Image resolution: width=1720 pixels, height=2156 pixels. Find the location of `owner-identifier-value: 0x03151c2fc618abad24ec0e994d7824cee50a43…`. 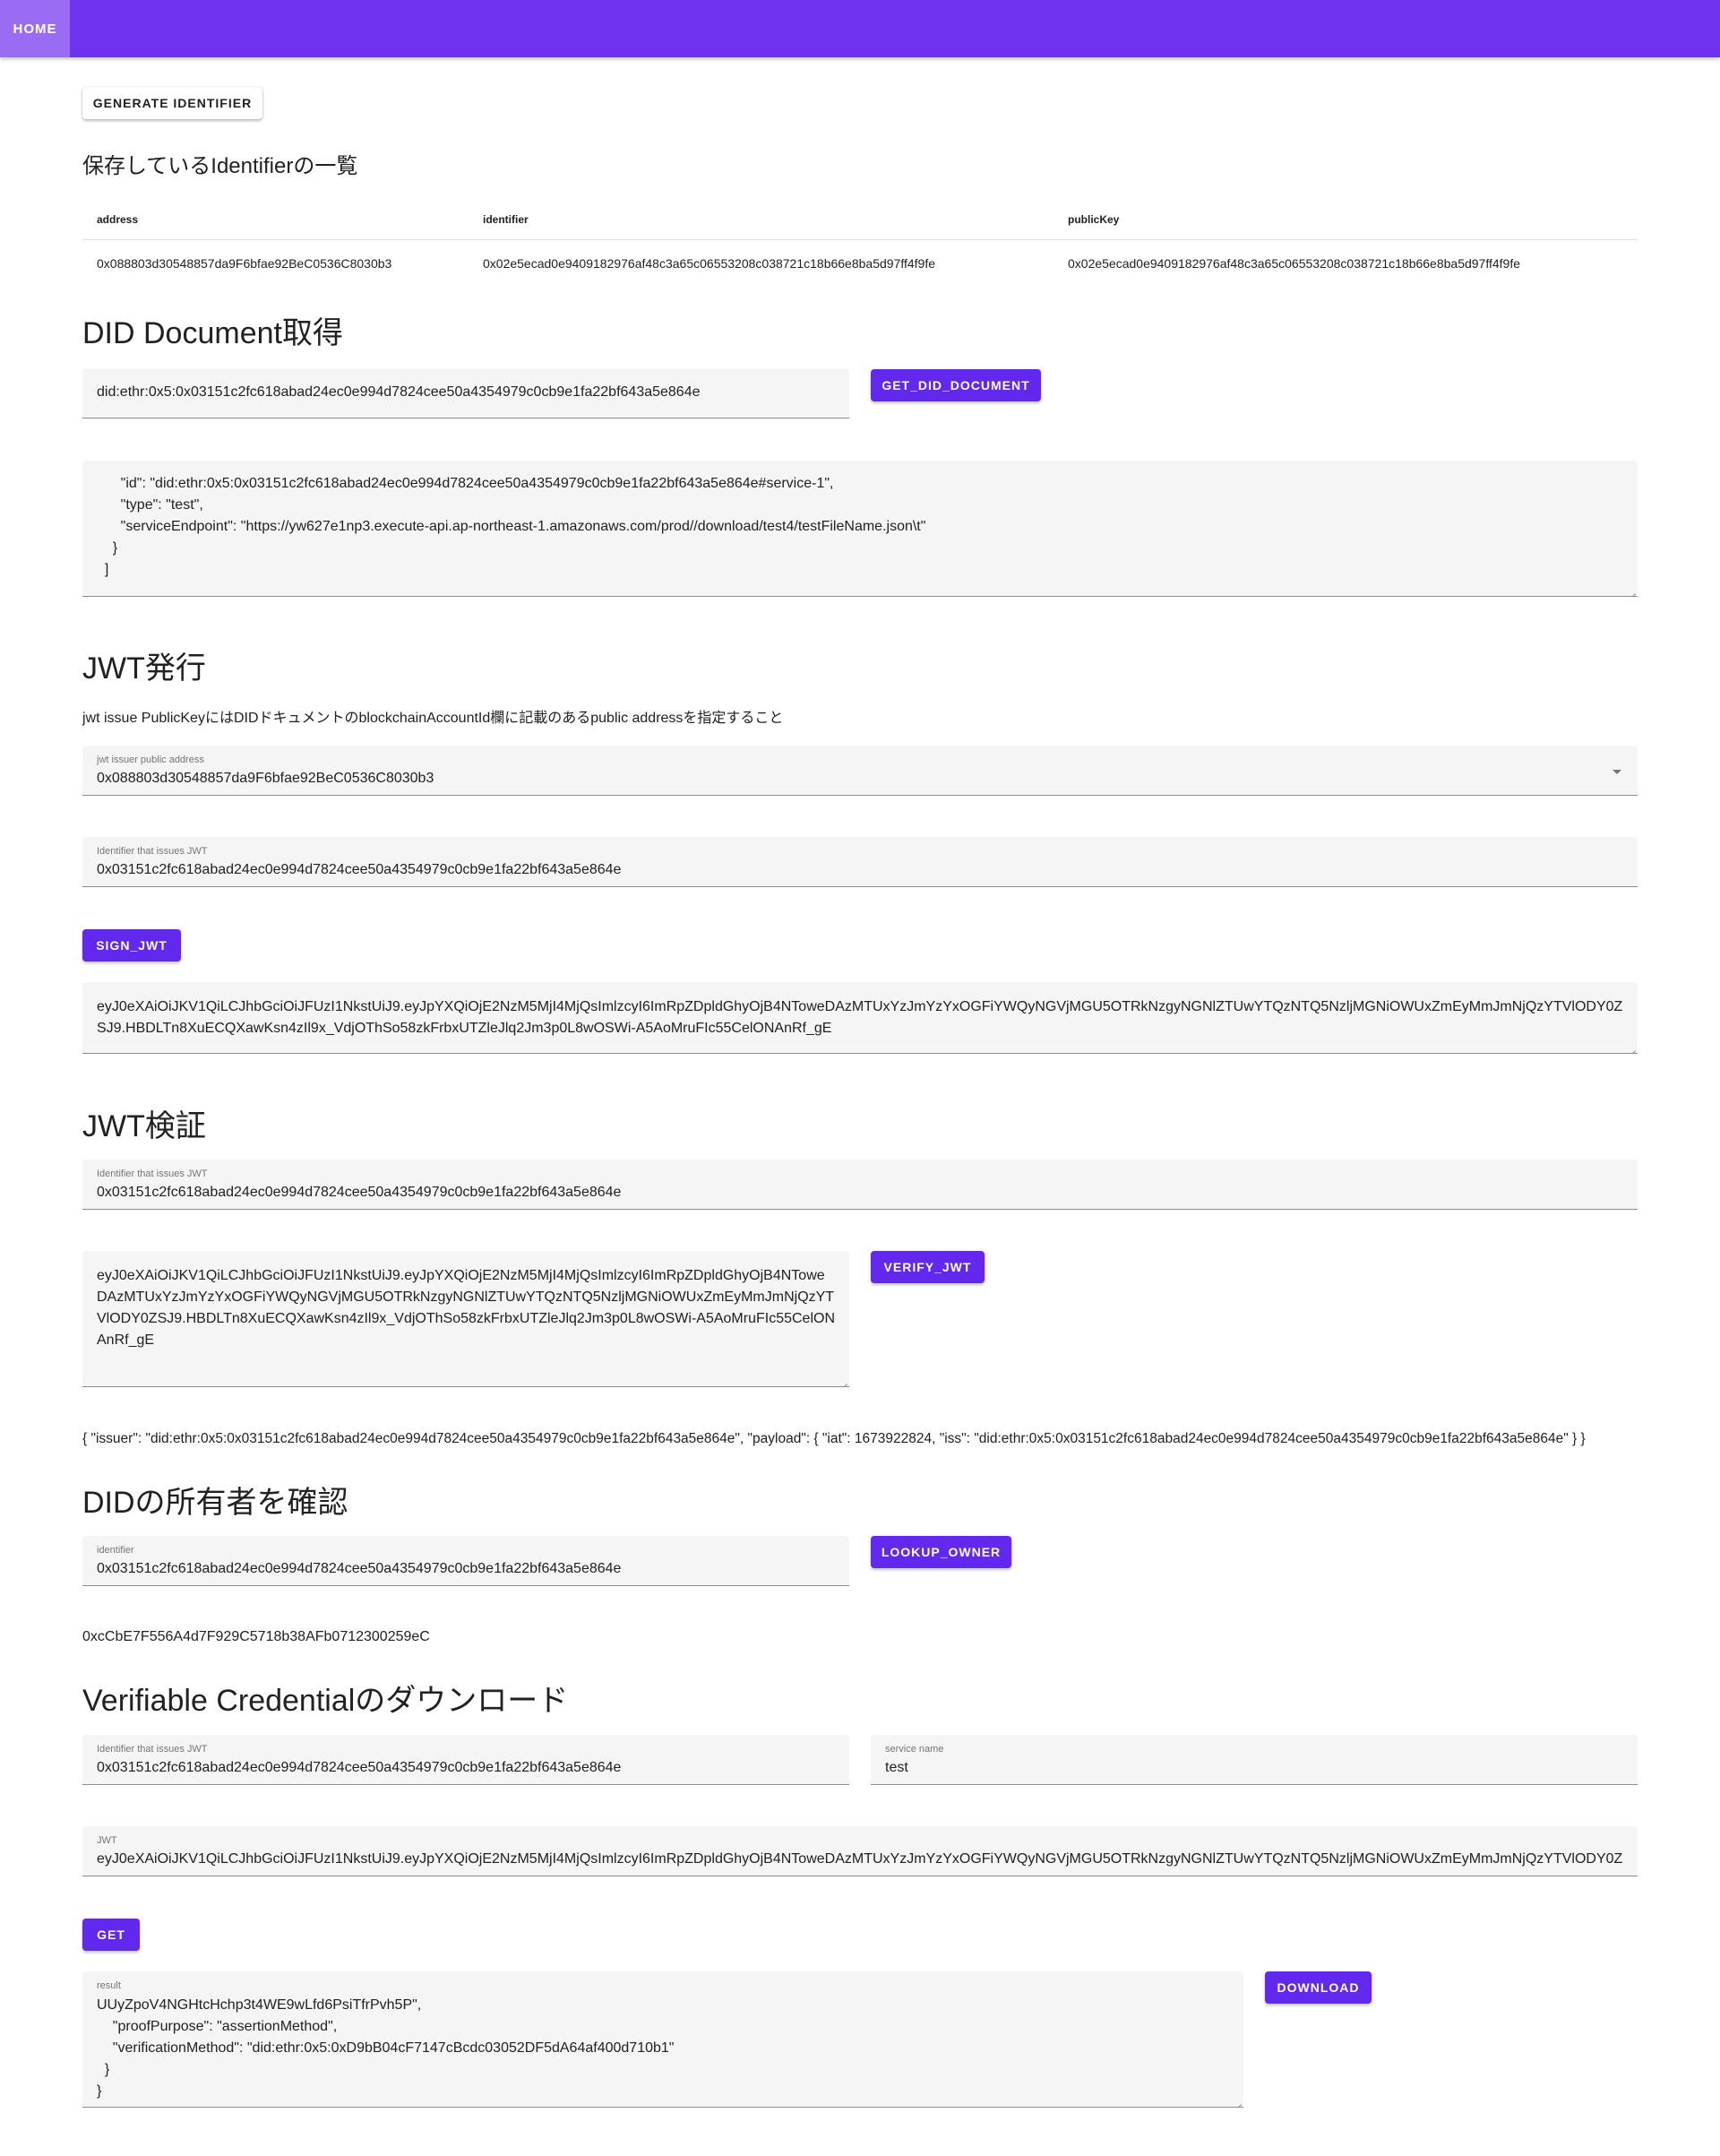

owner-identifier-value: 0x03151c2fc618abad24ec0e994d7824cee50a43… is located at coordinates (359, 1569).